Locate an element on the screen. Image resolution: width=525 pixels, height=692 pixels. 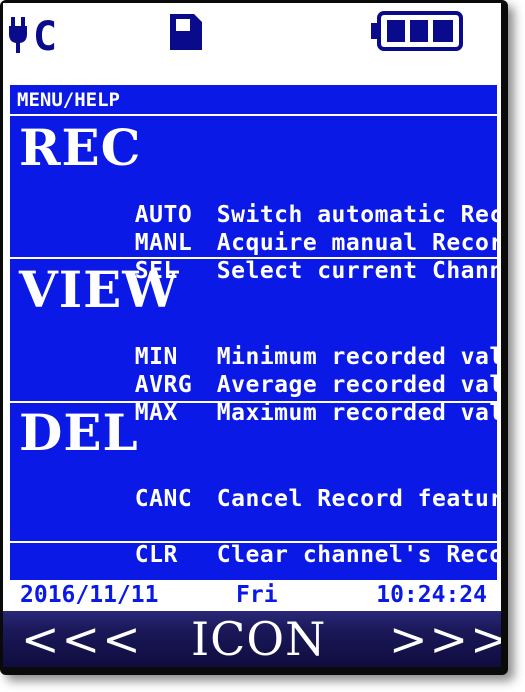
date-label: 2016/11/11 is located at coordinates (89, 595).